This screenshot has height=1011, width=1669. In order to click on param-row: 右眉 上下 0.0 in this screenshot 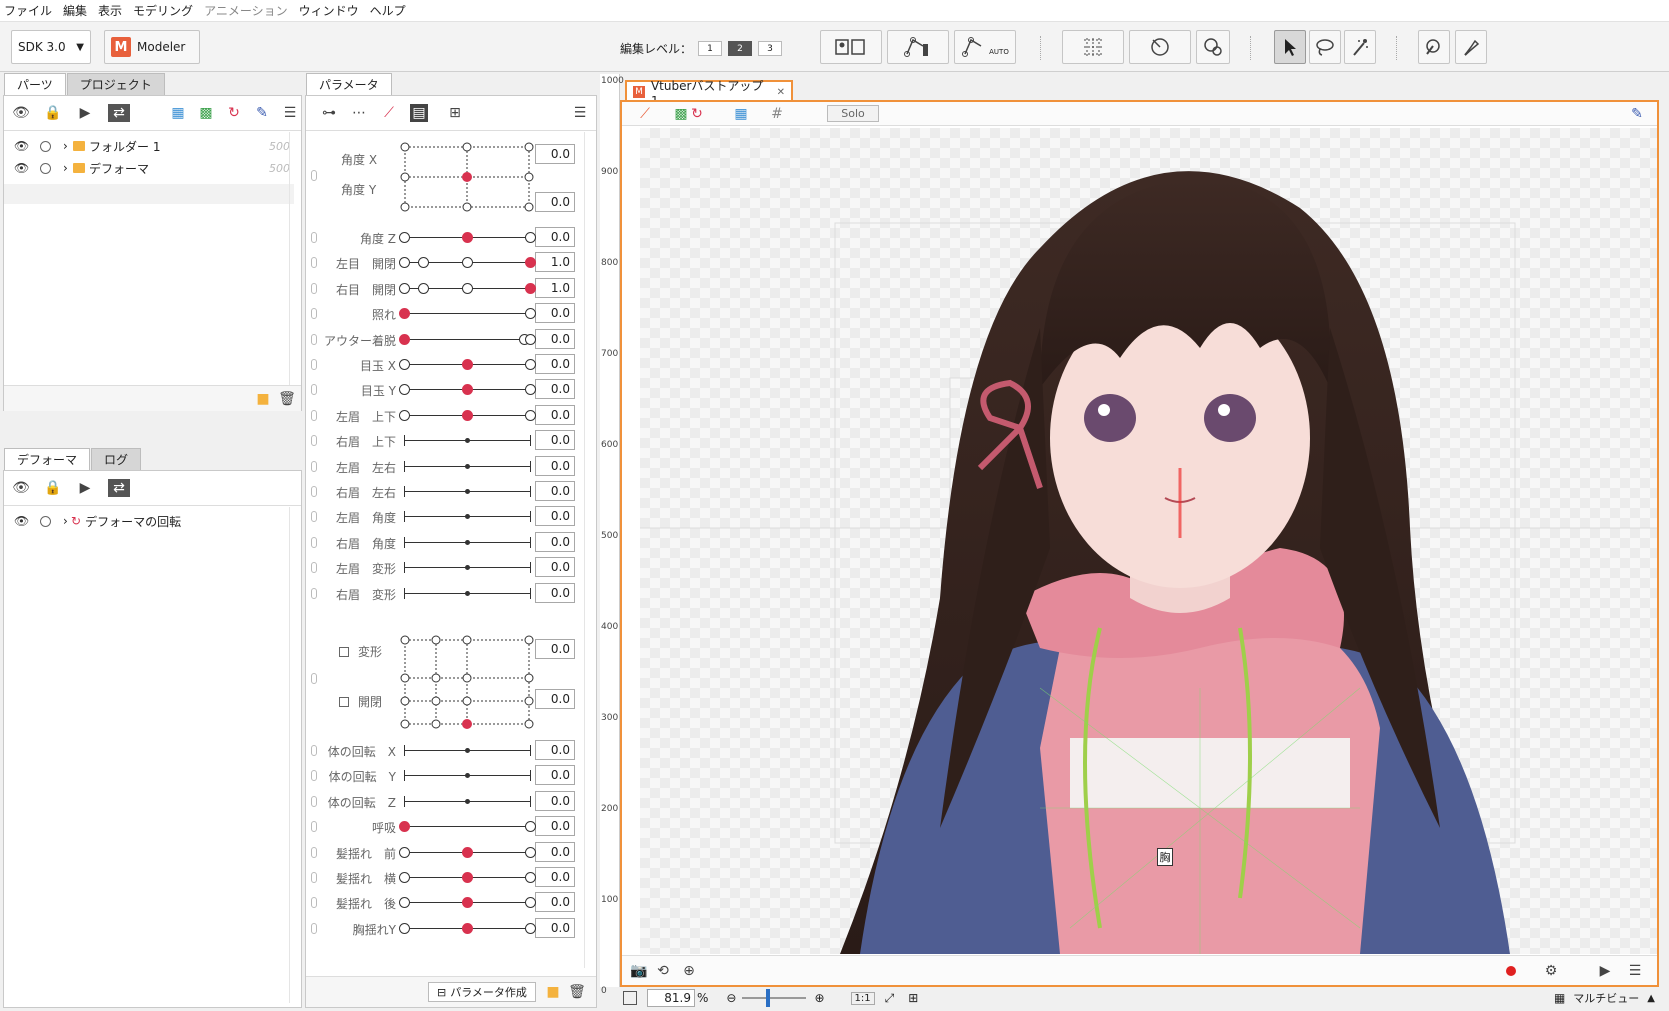, I will do `click(444, 440)`.